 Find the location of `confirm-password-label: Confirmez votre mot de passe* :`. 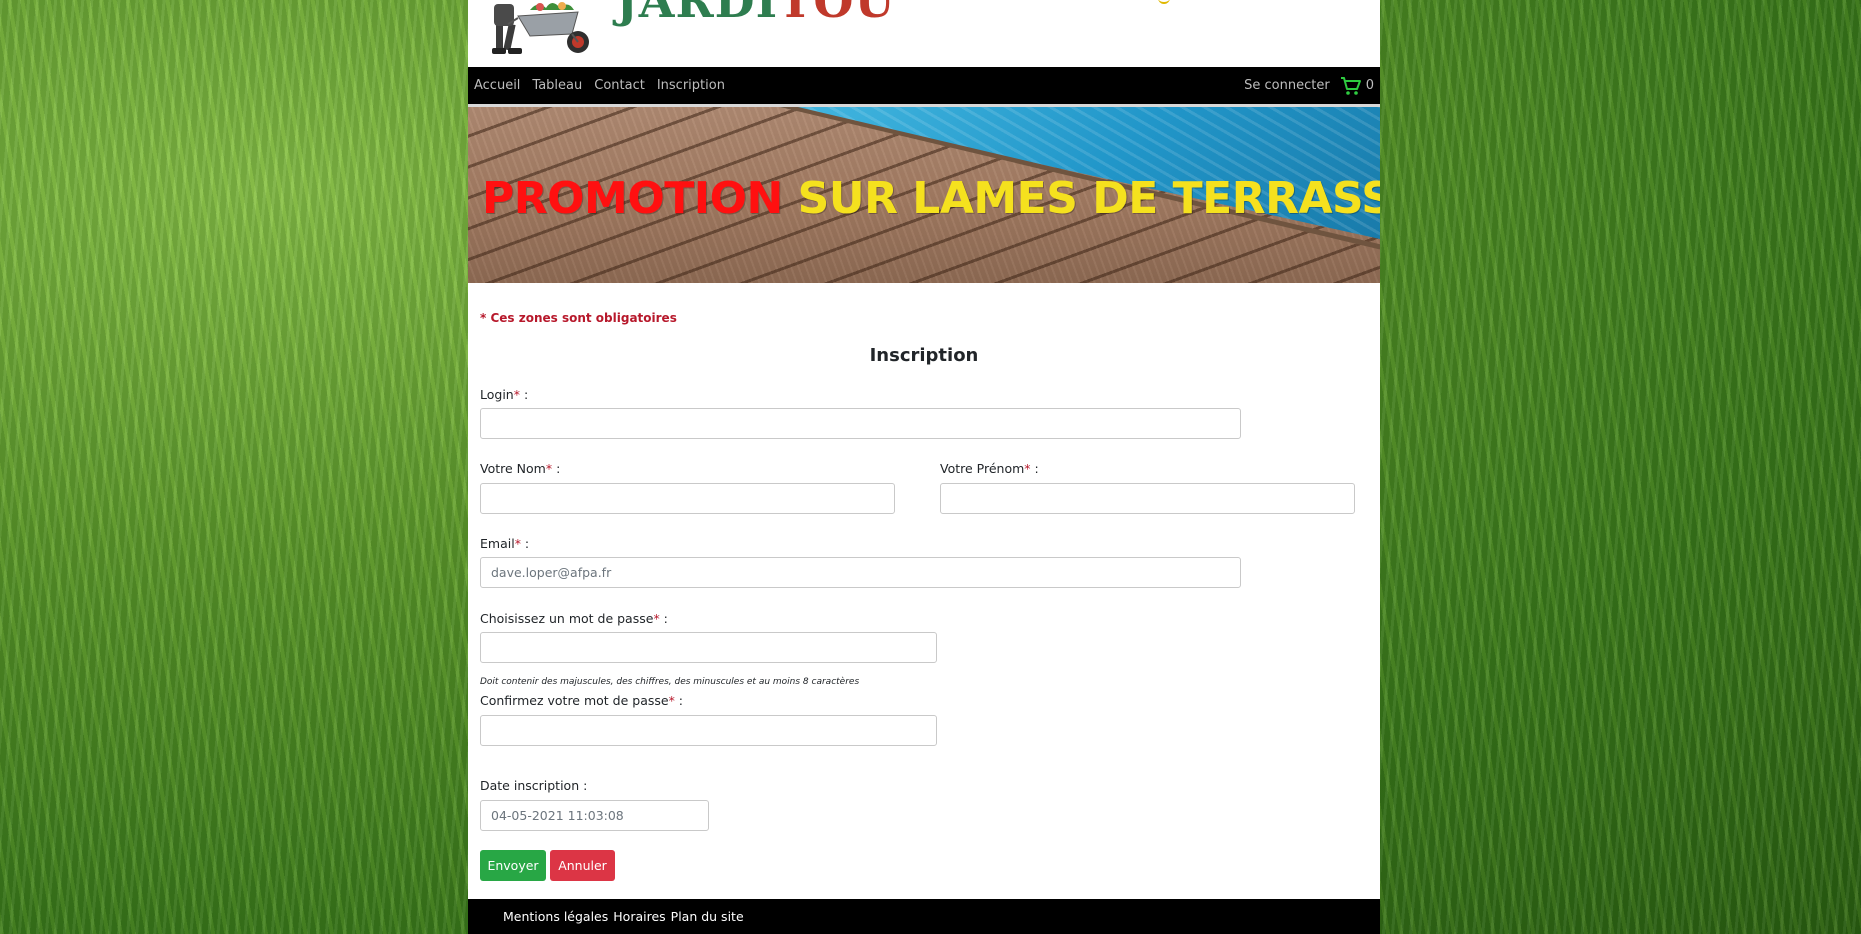

confirm-password-label: Confirmez votre mot de passe* : is located at coordinates (582, 700).